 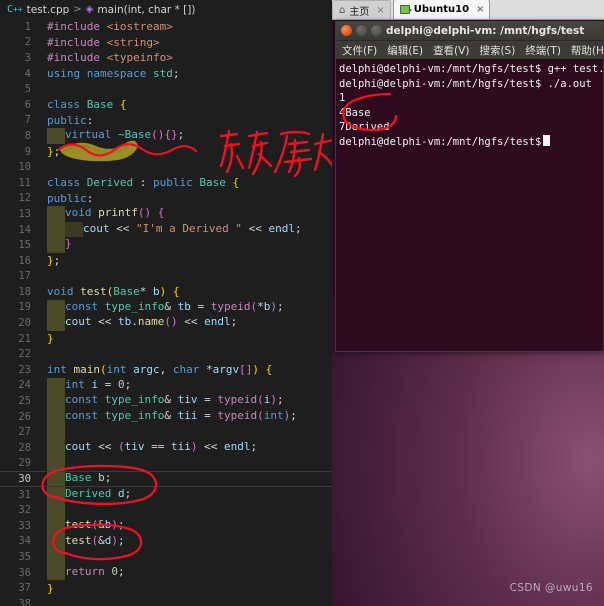 What do you see at coordinates (166, 229) in the screenshot?
I see `code-line: 14 cout << "I'm a Derived " << endl;` at bounding box center [166, 229].